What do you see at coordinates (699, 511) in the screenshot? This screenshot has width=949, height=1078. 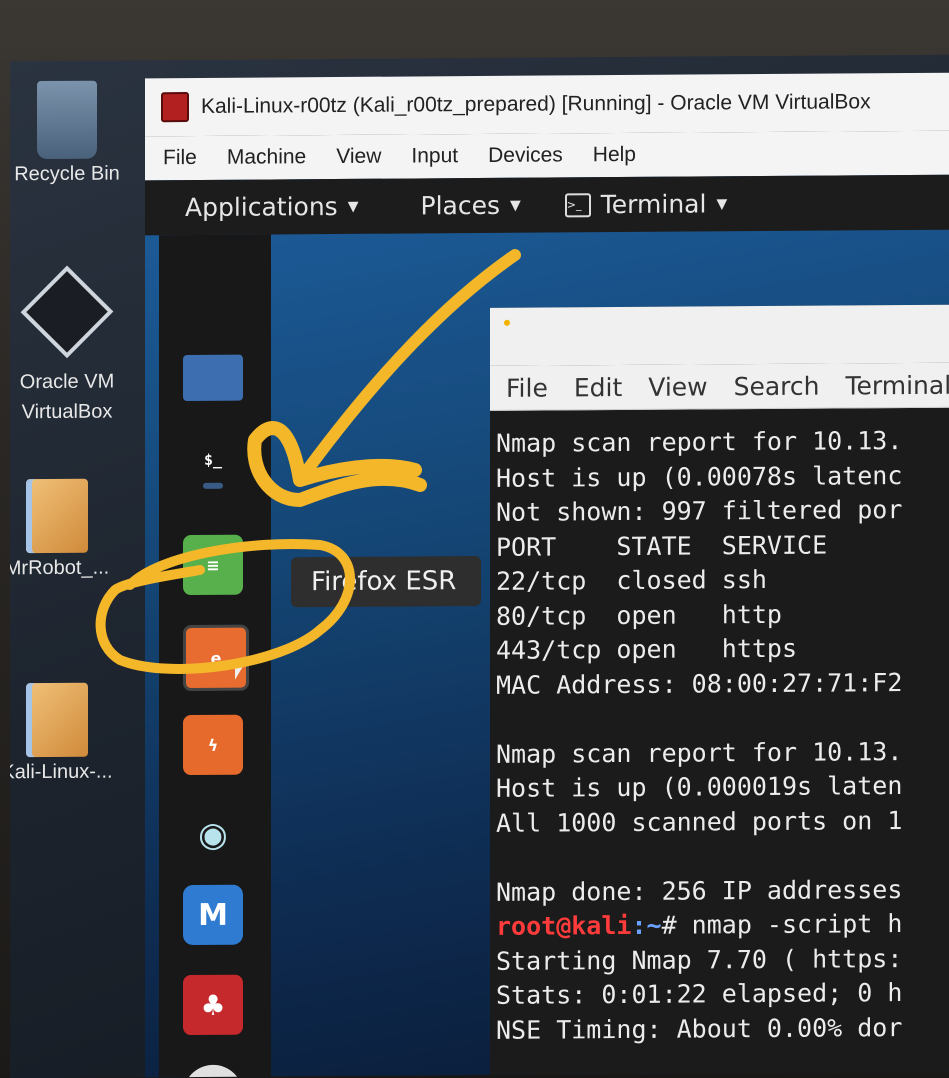 I see `terminal-line: Not shown: 997 filtered por` at bounding box center [699, 511].